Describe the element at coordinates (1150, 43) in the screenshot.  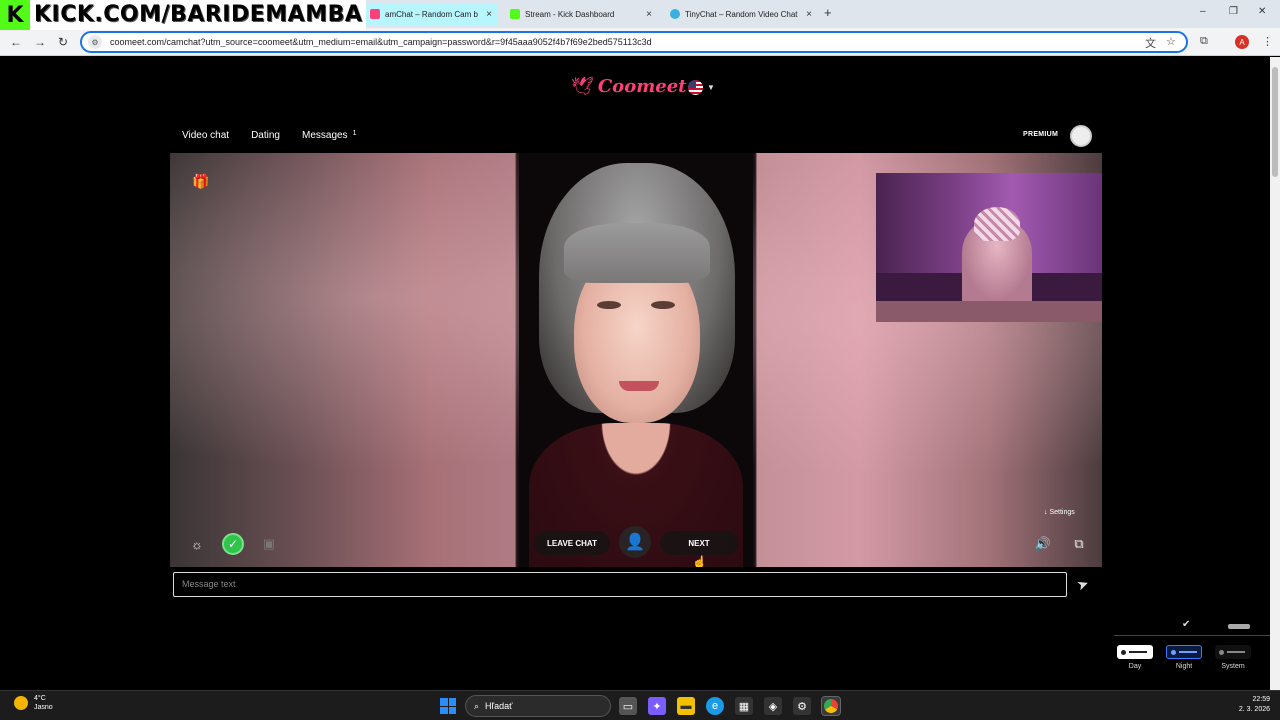
I see `translate-icon: 文` at that location.